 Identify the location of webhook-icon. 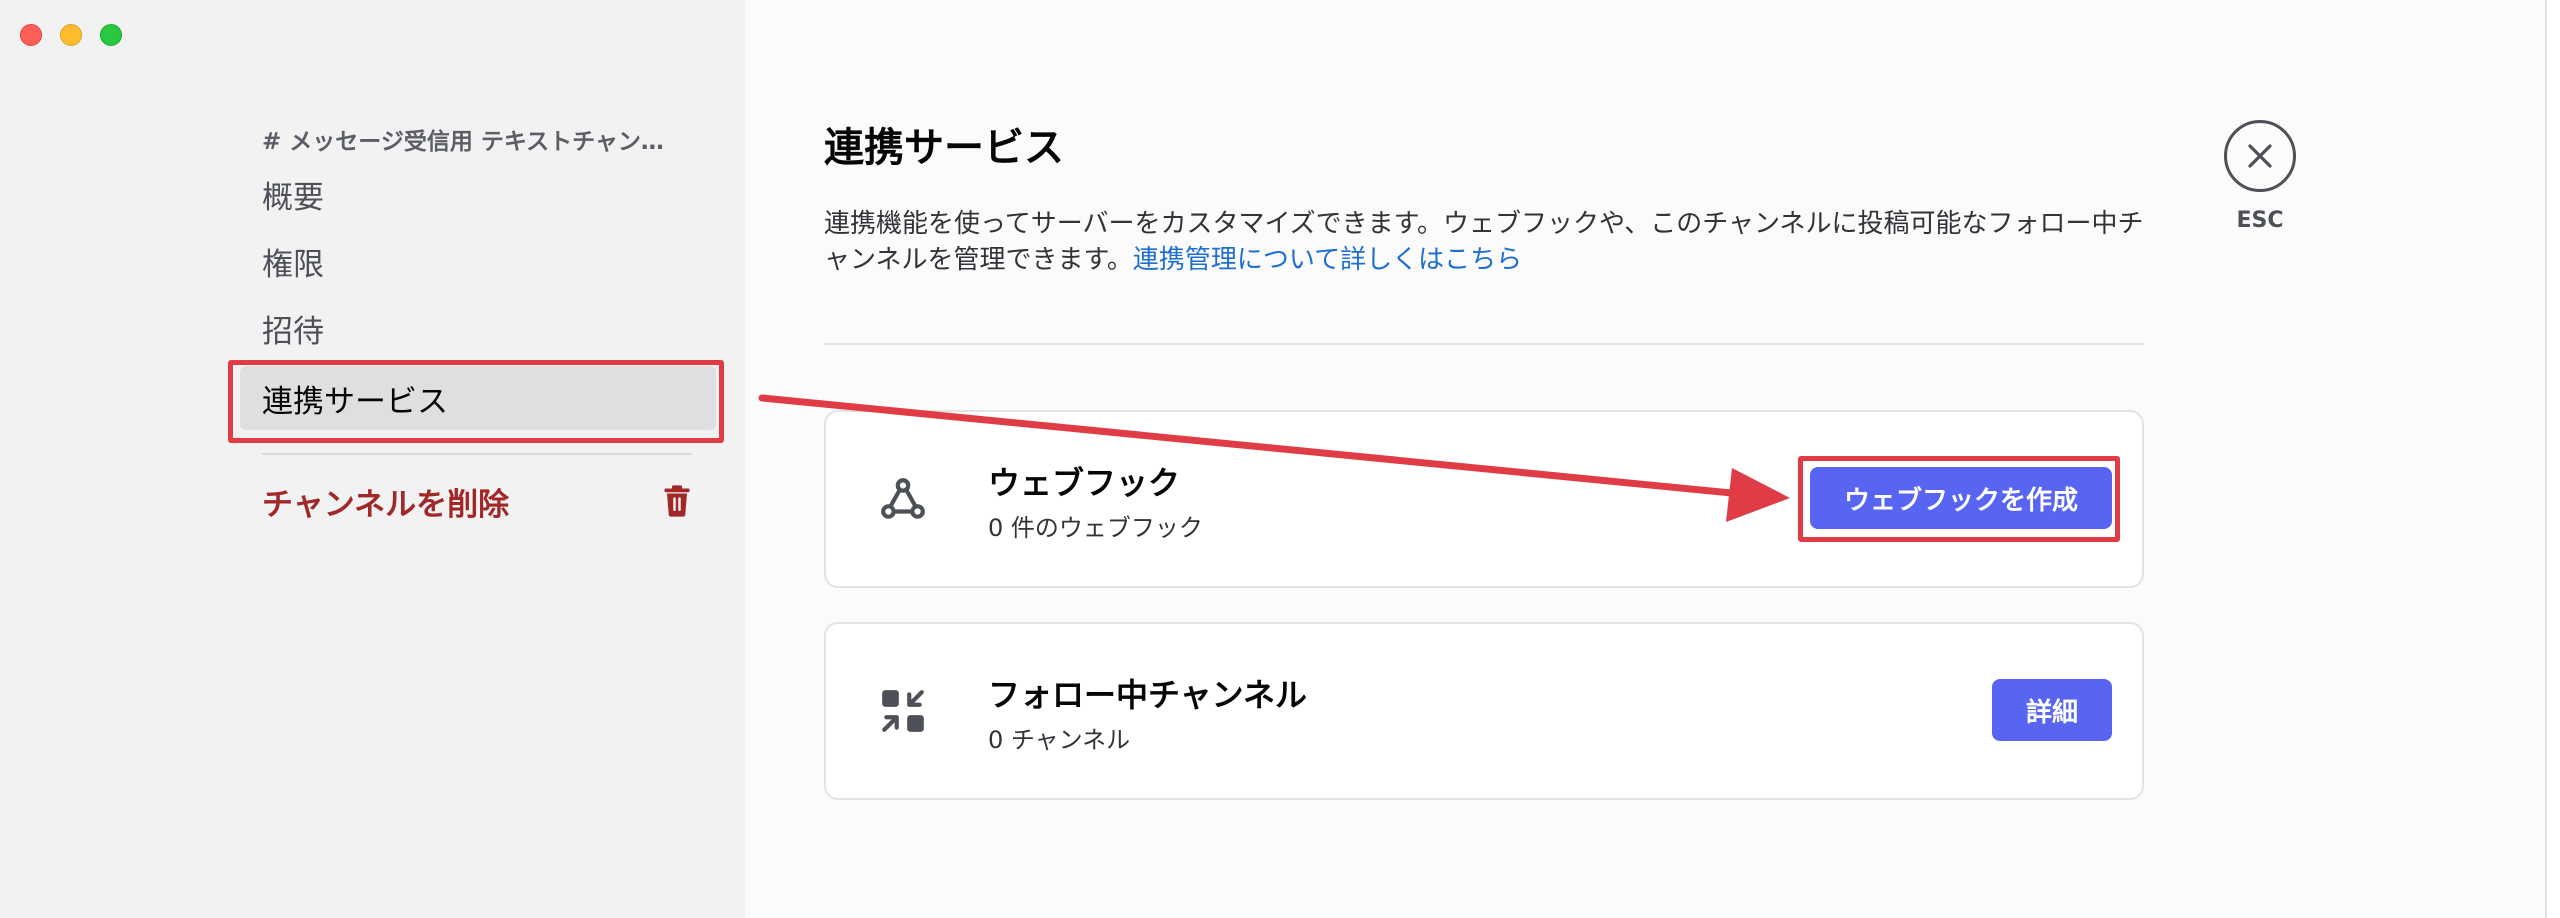
(903, 498).